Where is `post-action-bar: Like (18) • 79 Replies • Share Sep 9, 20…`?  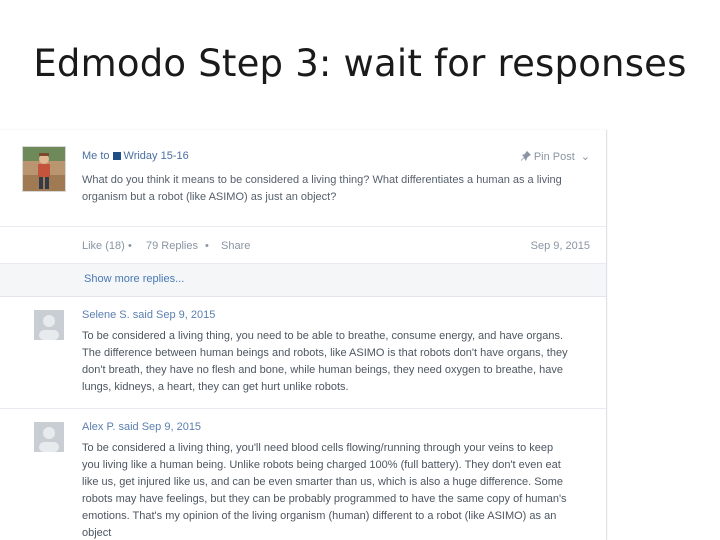
post-action-bar: Like (18) • 79 Replies • Share Sep 9, 20… is located at coordinates (303, 245).